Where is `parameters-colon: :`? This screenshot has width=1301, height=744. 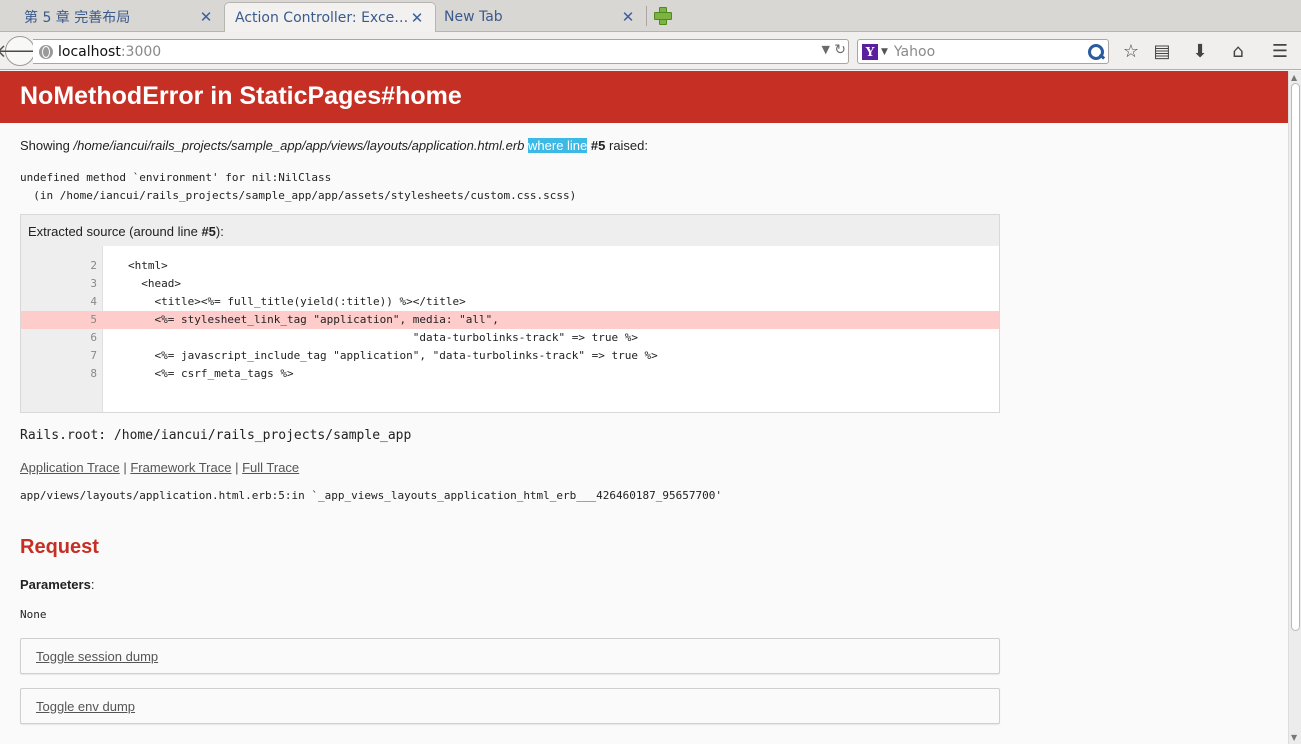
parameters-colon: : is located at coordinates (92, 584).